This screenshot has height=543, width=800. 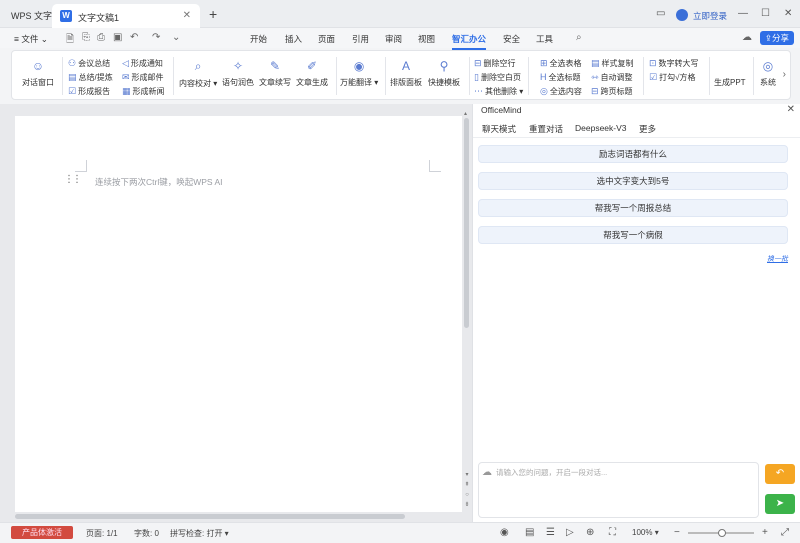 What do you see at coordinates (647, 129) in the screenshot?
I see `tab-more: 更多` at bounding box center [647, 129].